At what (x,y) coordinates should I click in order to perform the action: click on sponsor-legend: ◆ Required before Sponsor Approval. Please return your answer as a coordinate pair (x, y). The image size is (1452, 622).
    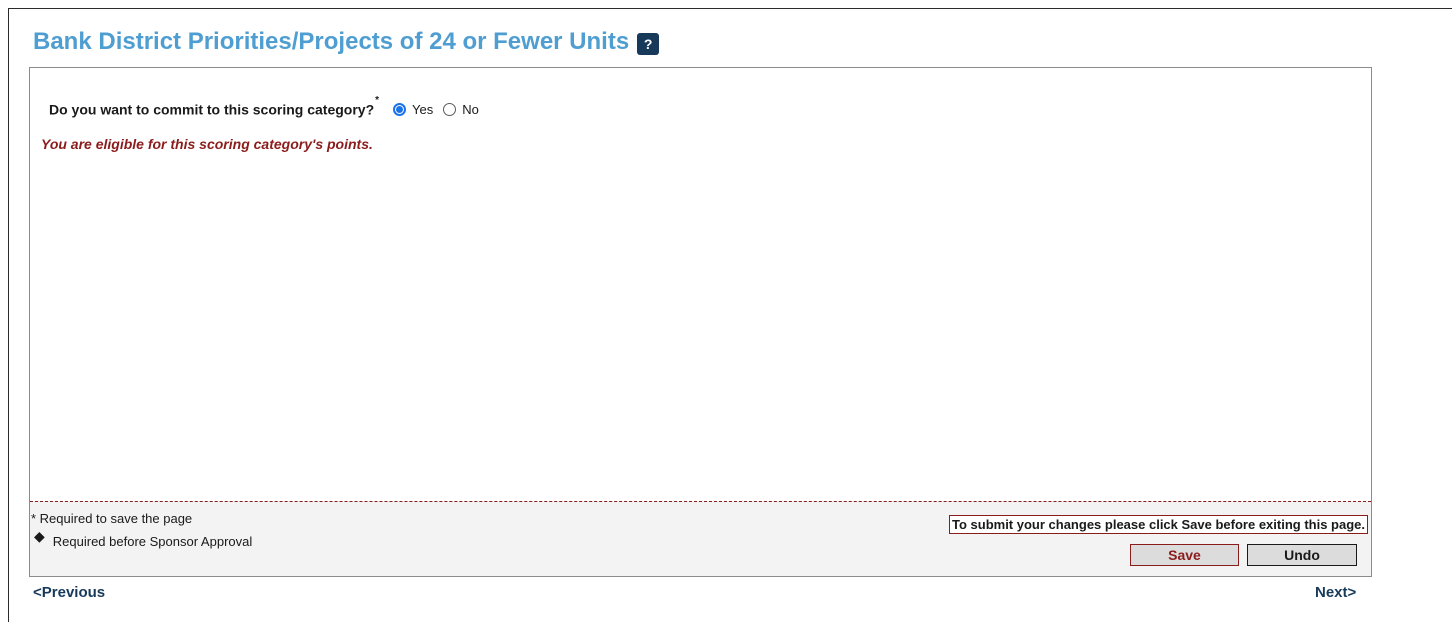
    Looking at the image, I should click on (143, 539).